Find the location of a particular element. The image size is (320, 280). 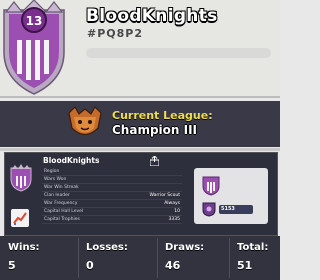

war-score: 5153 is located at coordinates (228, 209).